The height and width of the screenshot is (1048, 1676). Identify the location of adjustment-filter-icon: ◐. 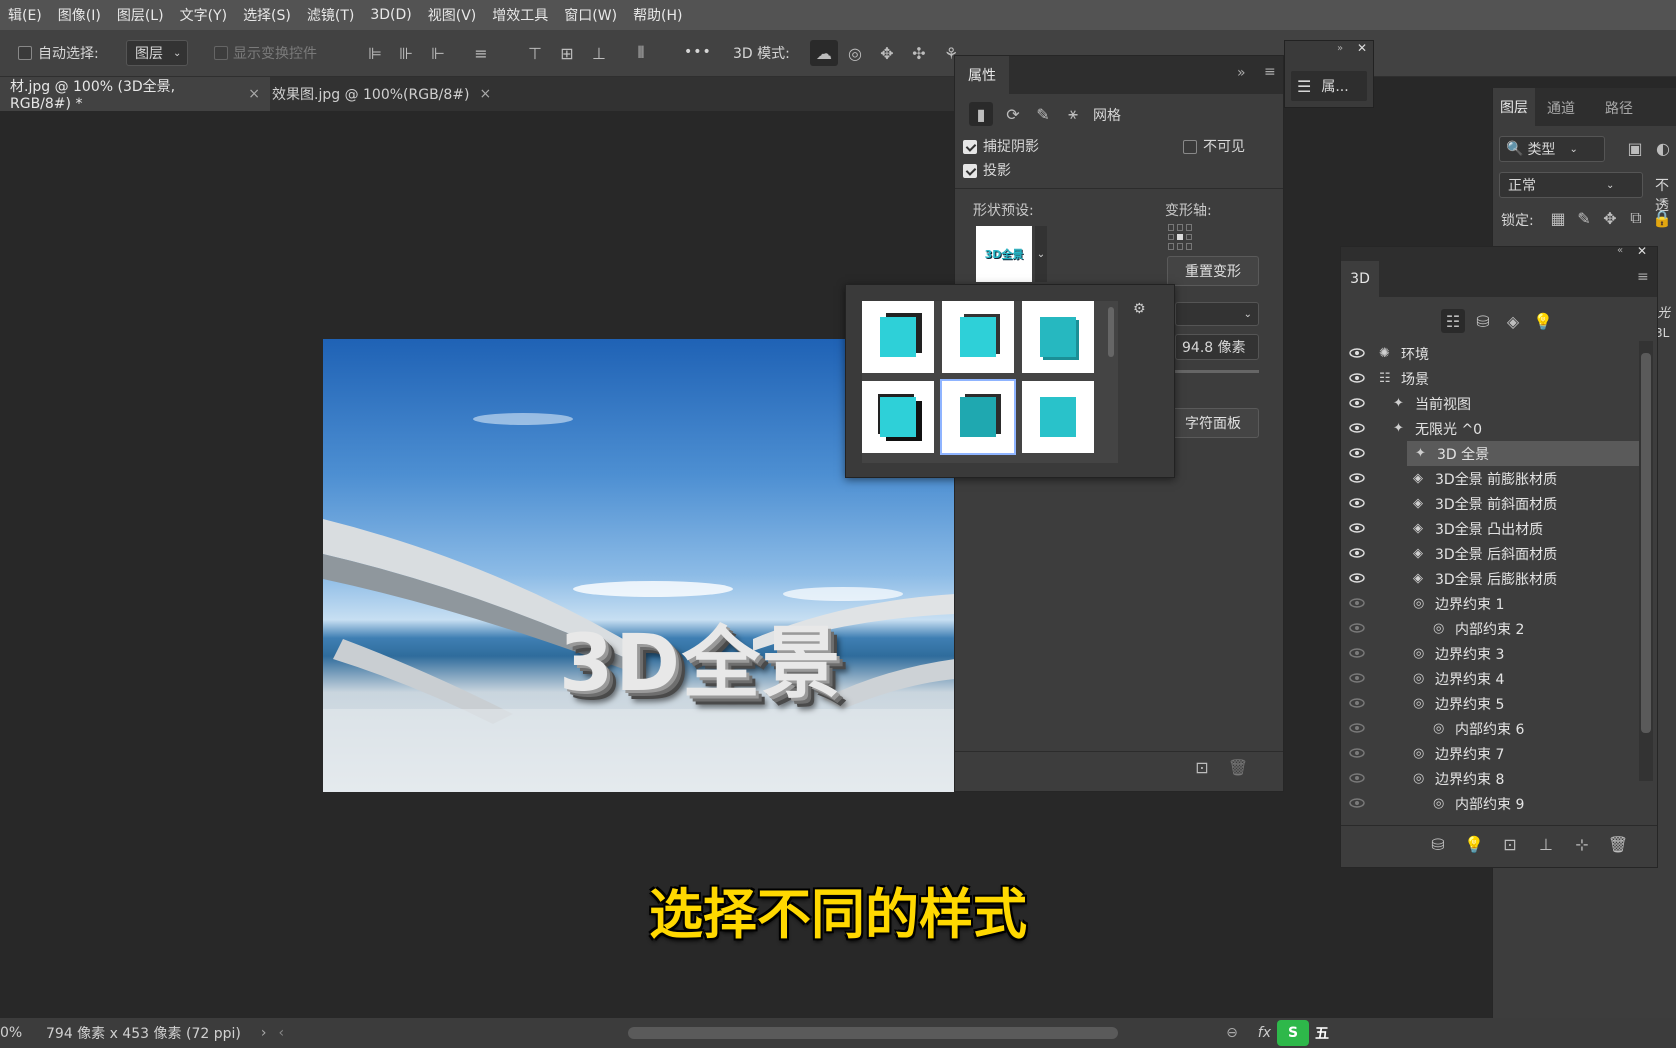
(1663, 148).